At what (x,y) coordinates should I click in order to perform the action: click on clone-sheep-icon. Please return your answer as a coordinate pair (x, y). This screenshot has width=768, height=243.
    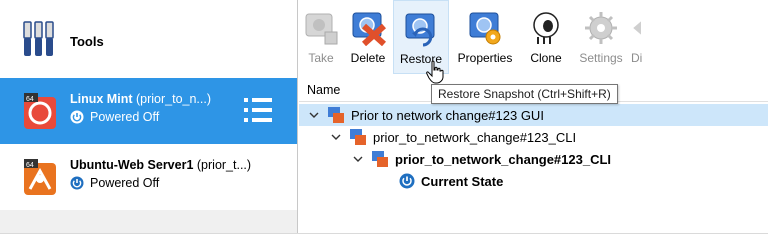
    Looking at the image, I should click on (546, 28).